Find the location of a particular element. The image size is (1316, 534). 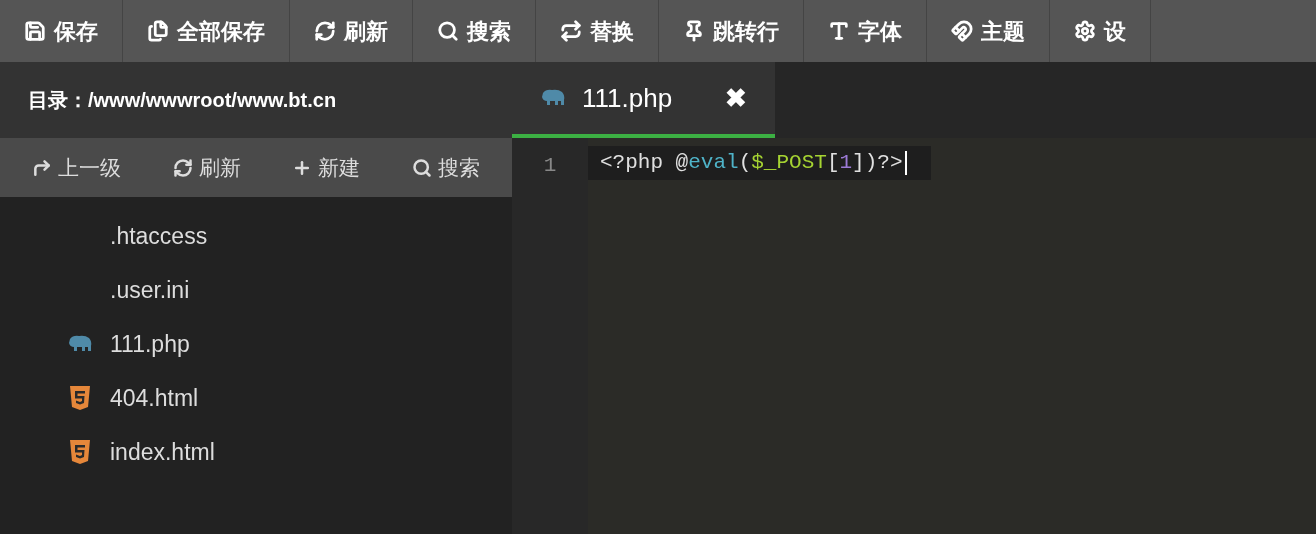

file-item: 111.php is located at coordinates (256, 344).